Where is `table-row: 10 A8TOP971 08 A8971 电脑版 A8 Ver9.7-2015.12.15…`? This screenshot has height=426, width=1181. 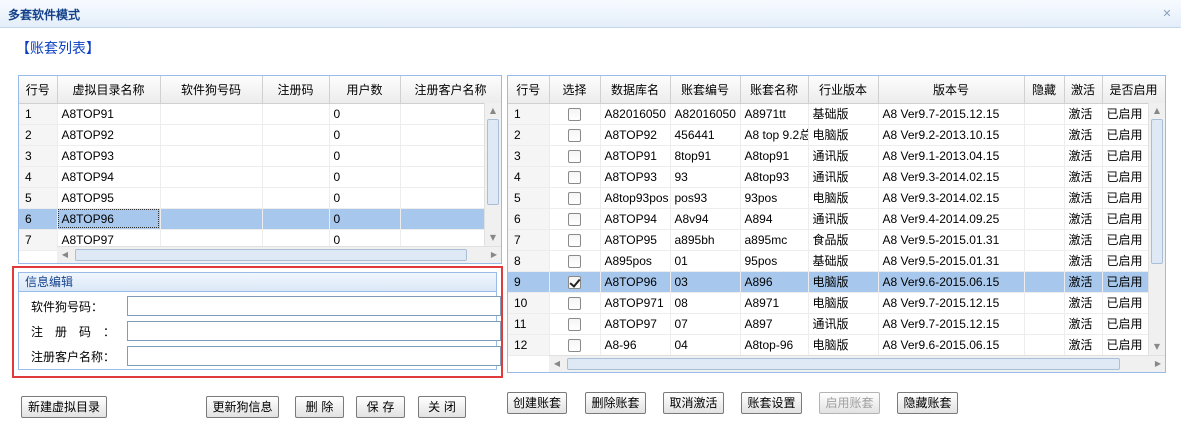
table-row: 10 A8TOP971 08 A8971 电脑版 A8 Ver9.7-2015.12.15… is located at coordinates (836, 303).